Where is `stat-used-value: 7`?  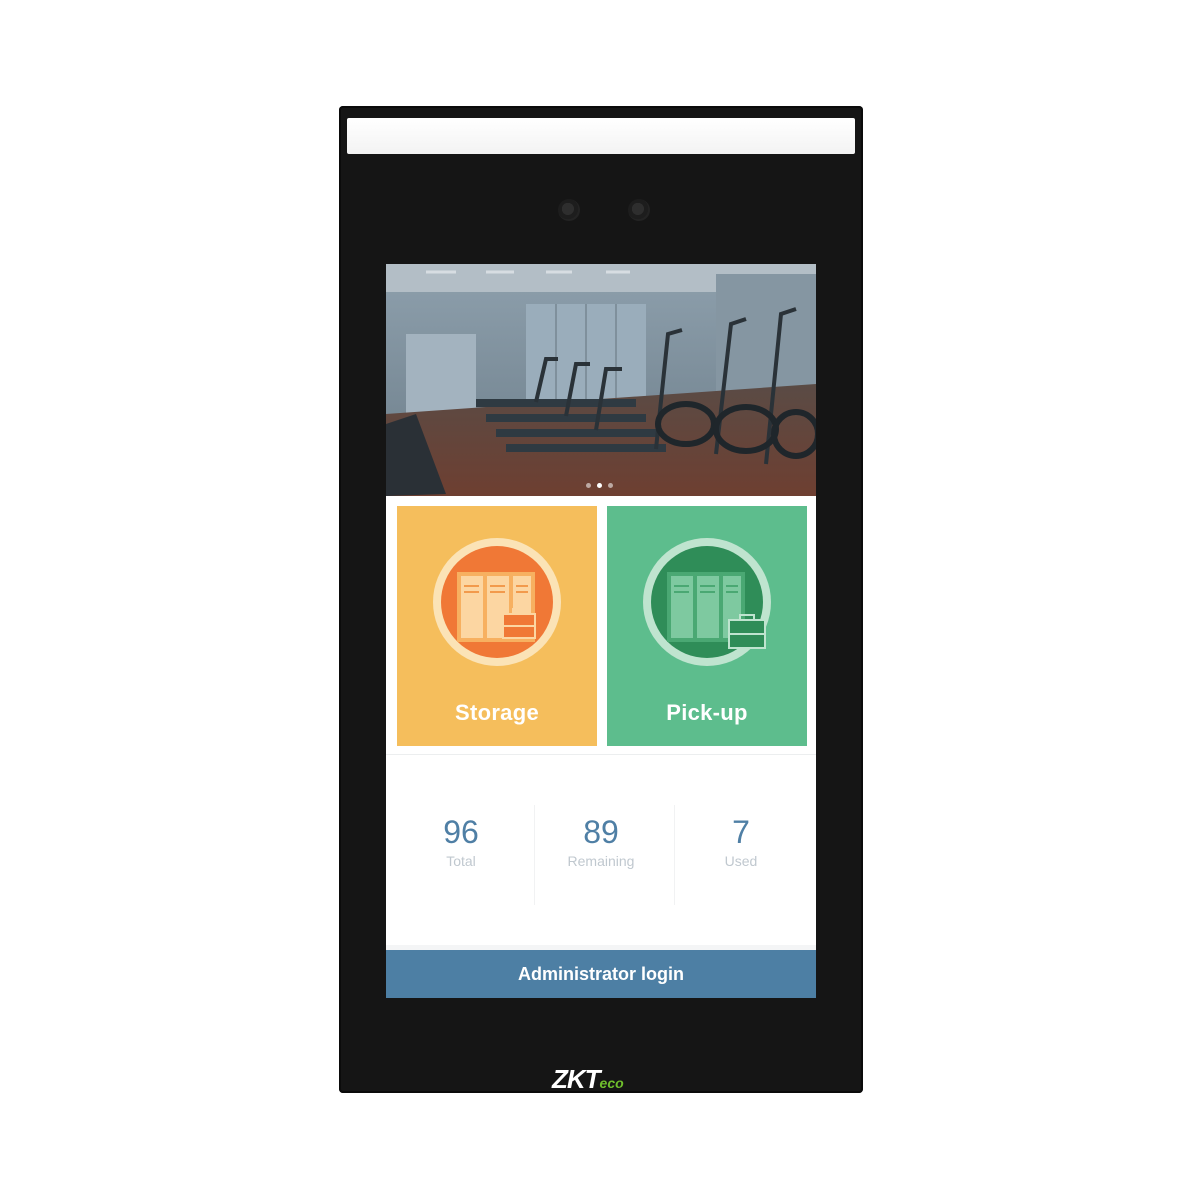 stat-used-value: 7 is located at coordinates (741, 832).